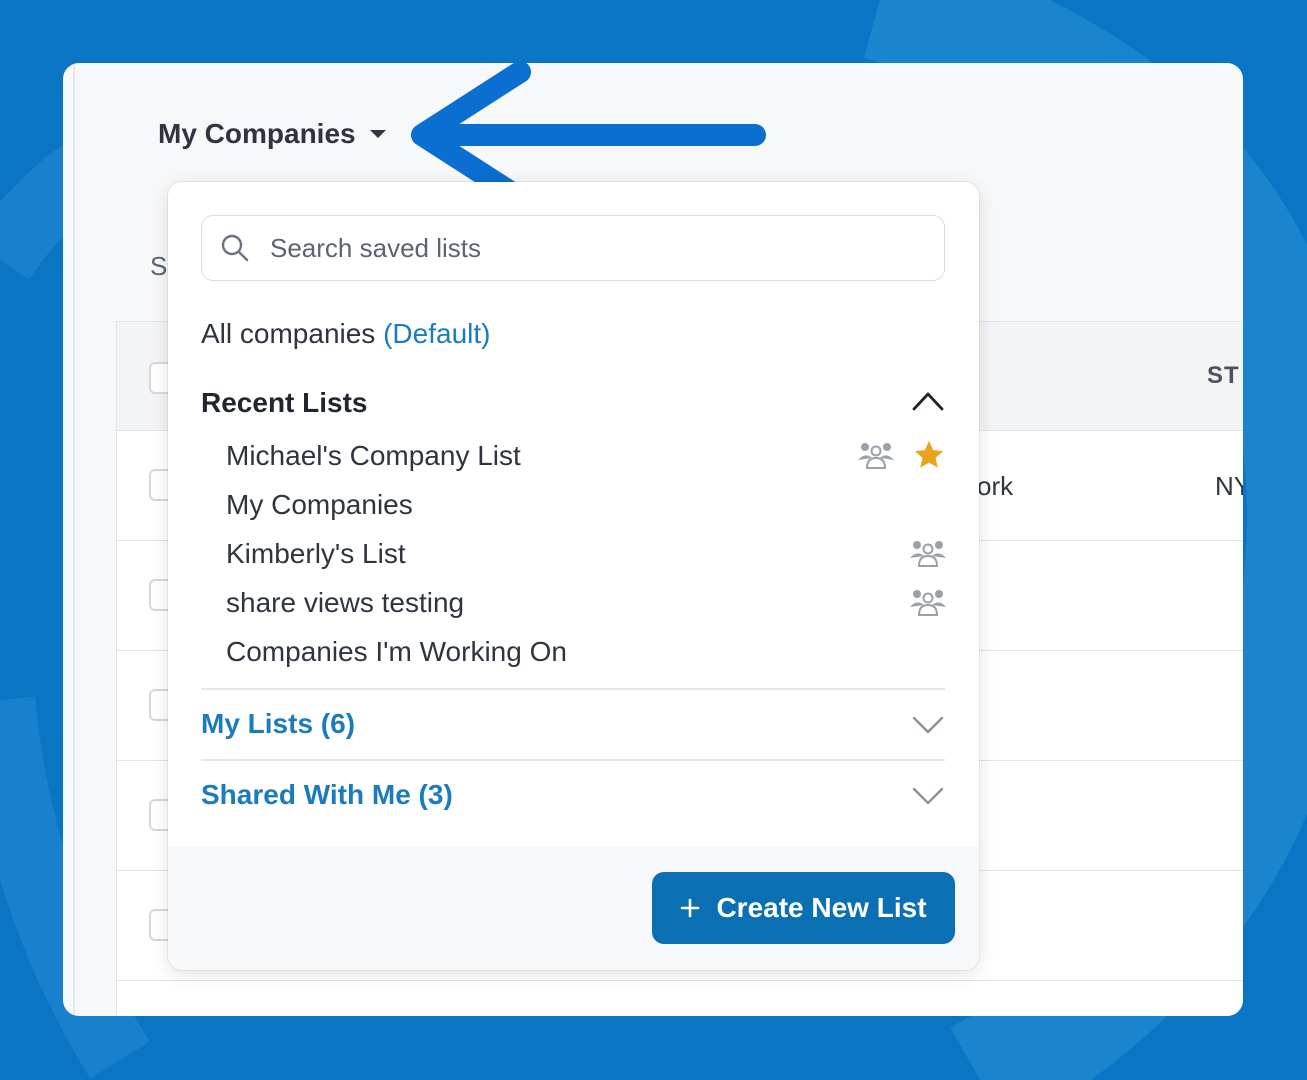  Describe the element at coordinates (929, 455) in the screenshot. I see `star-icon` at that location.